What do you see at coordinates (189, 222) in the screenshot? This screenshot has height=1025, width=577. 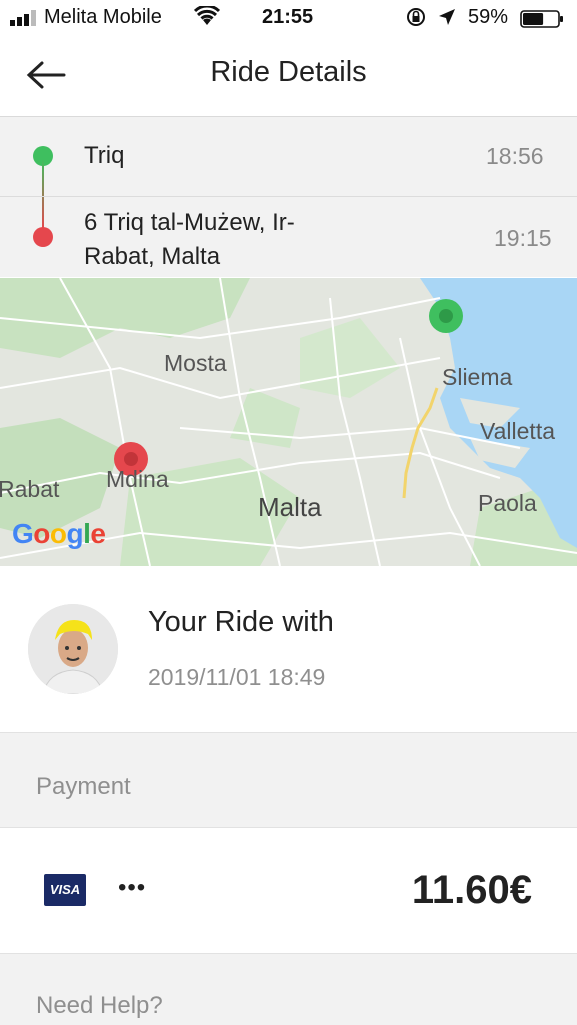 I see `dropoff-address-line1: 6 Triq tal-Mużew, Ir-` at bounding box center [189, 222].